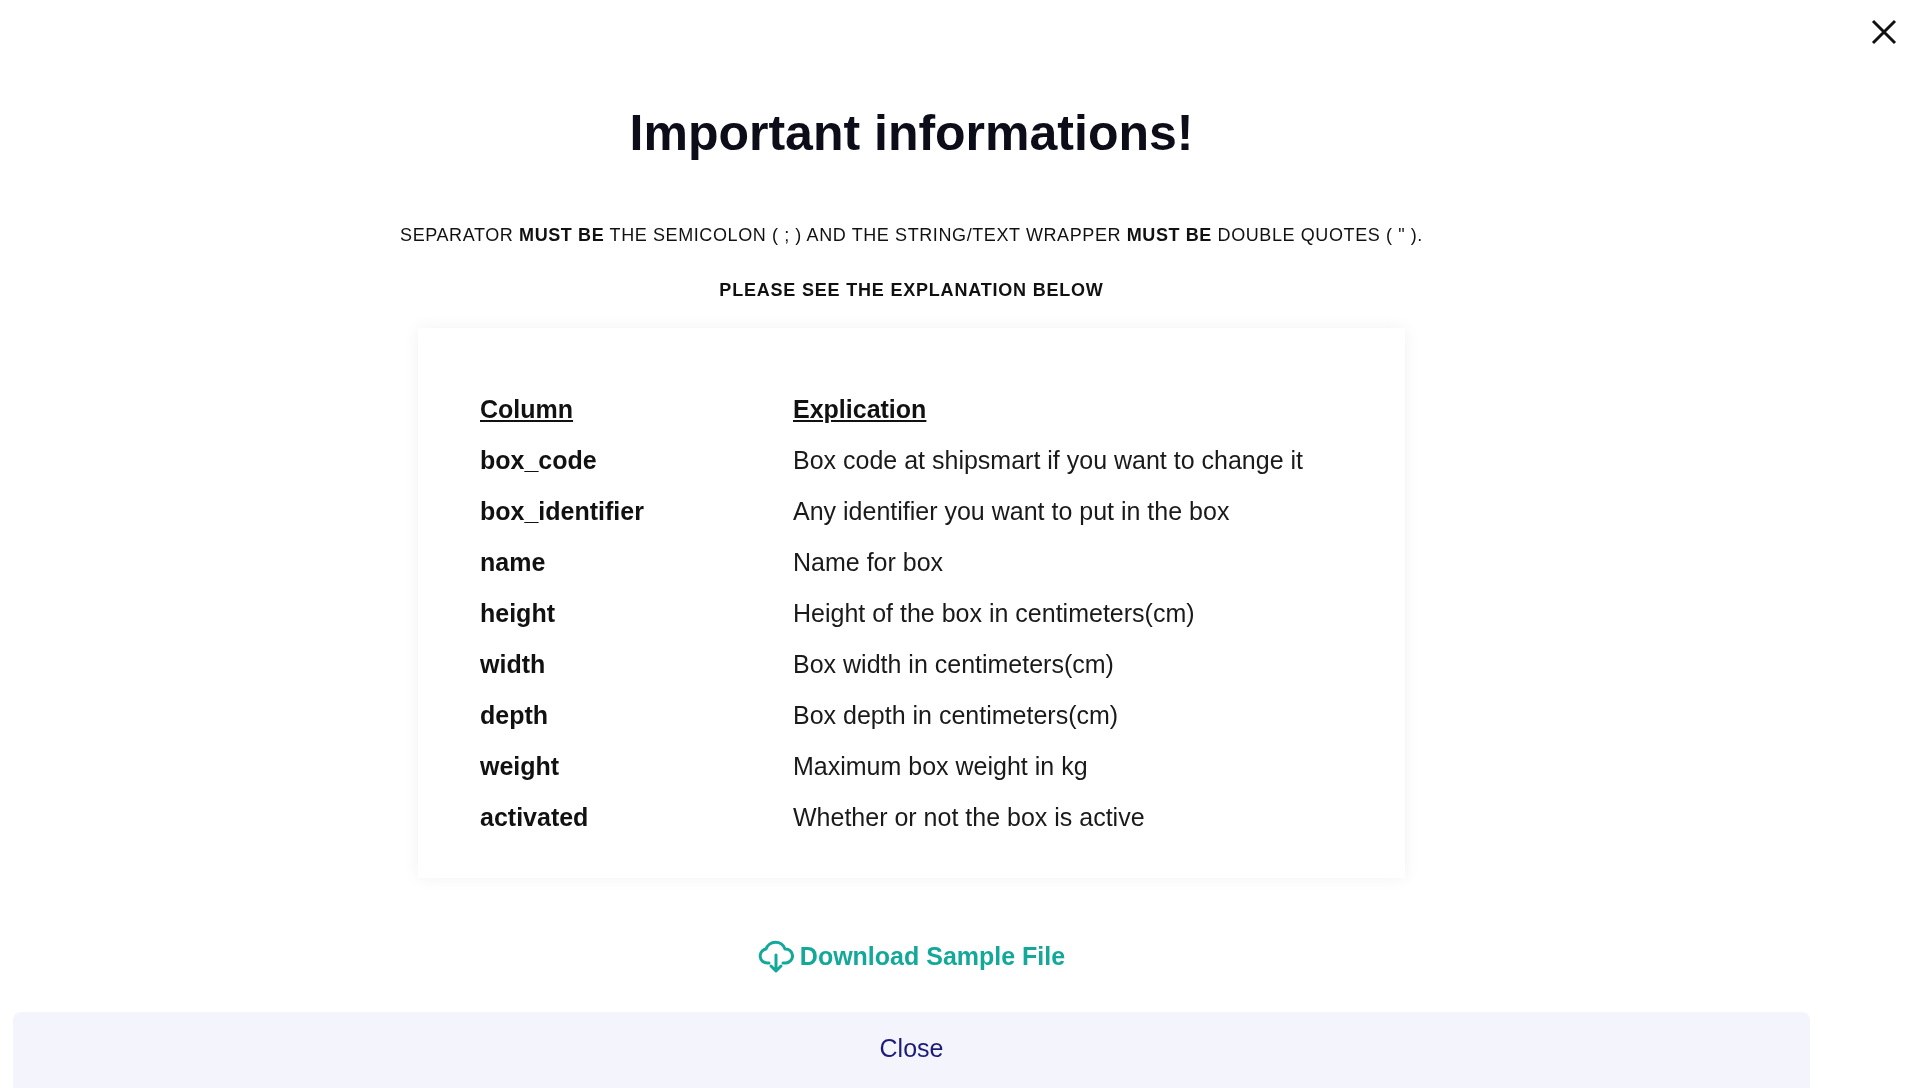  I want to click on column-explication: Any identifier you want to put in the box, so click(1011, 511).